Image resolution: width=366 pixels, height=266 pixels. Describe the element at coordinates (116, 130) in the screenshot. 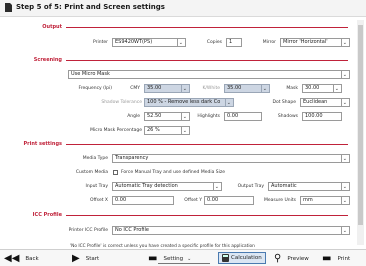

I see `micro-mask-percentage-label: Micro Mask Percentage` at that location.